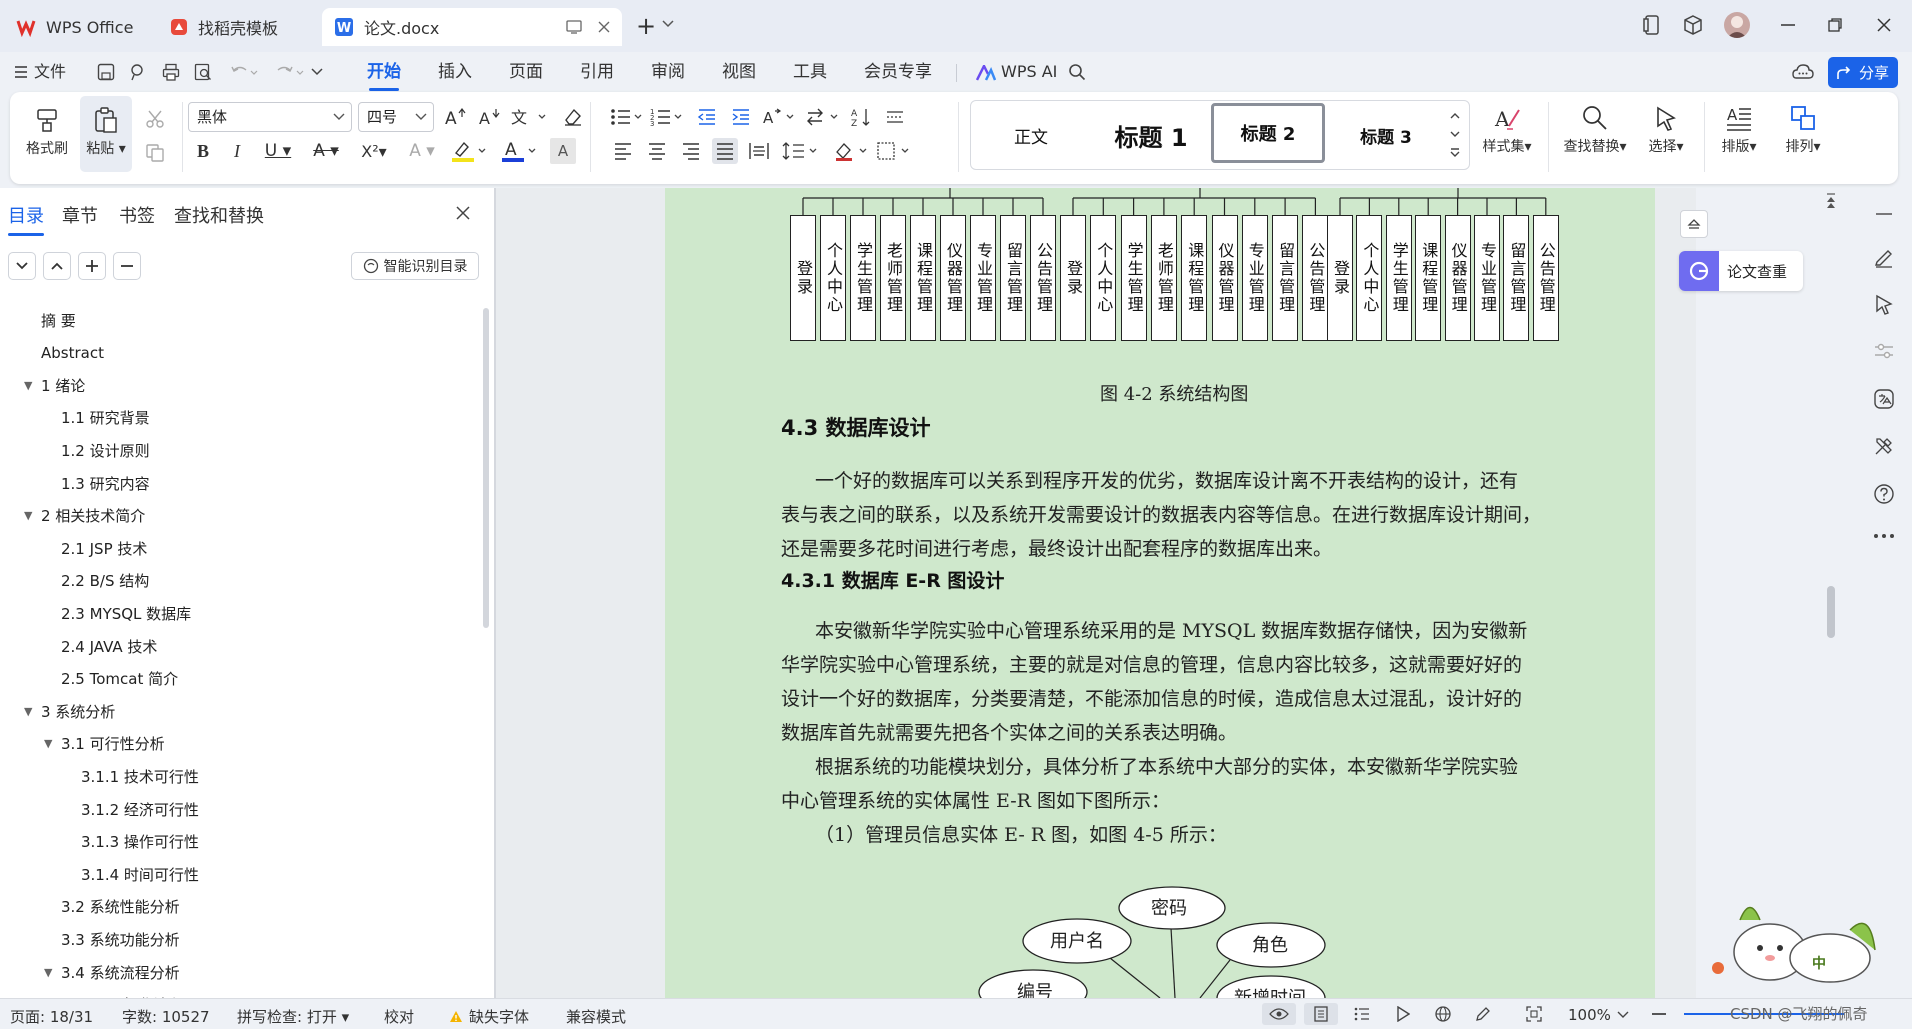  What do you see at coordinates (127, 266) in the screenshot?
I see `remove-heading-button` at bounding box center [127, 266].